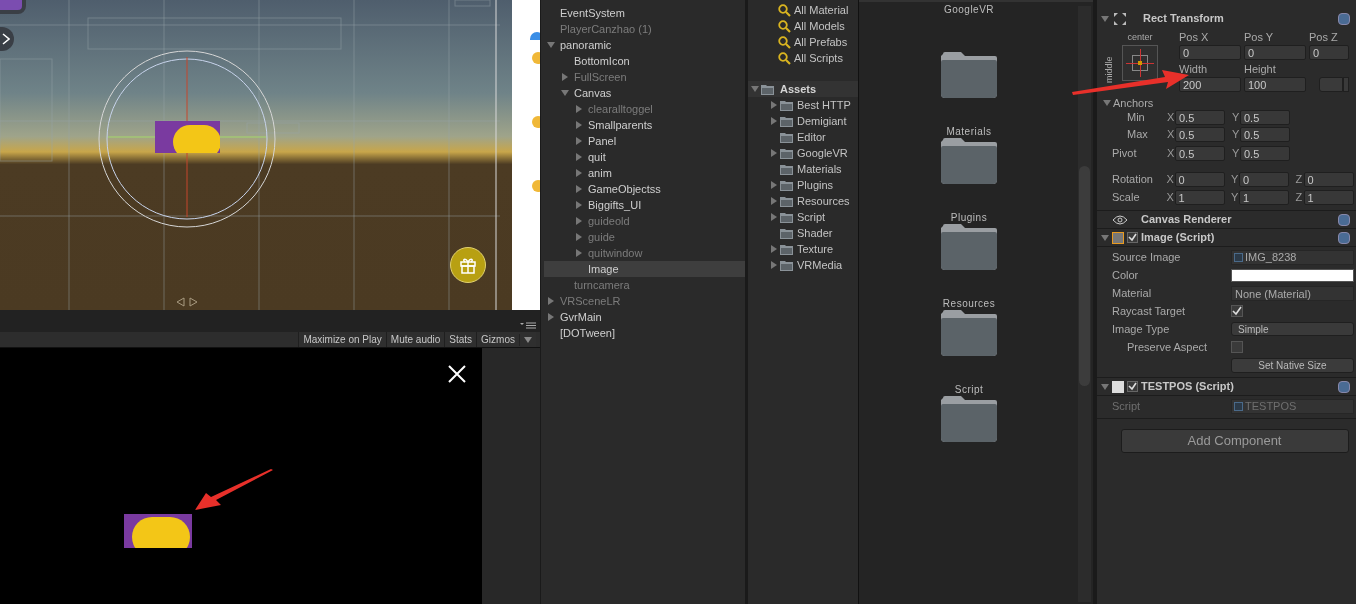  What do you see at coordinates (1275, 84) in the screenshot?
I see `number-field: 100` at bounding box center [1275, 84].